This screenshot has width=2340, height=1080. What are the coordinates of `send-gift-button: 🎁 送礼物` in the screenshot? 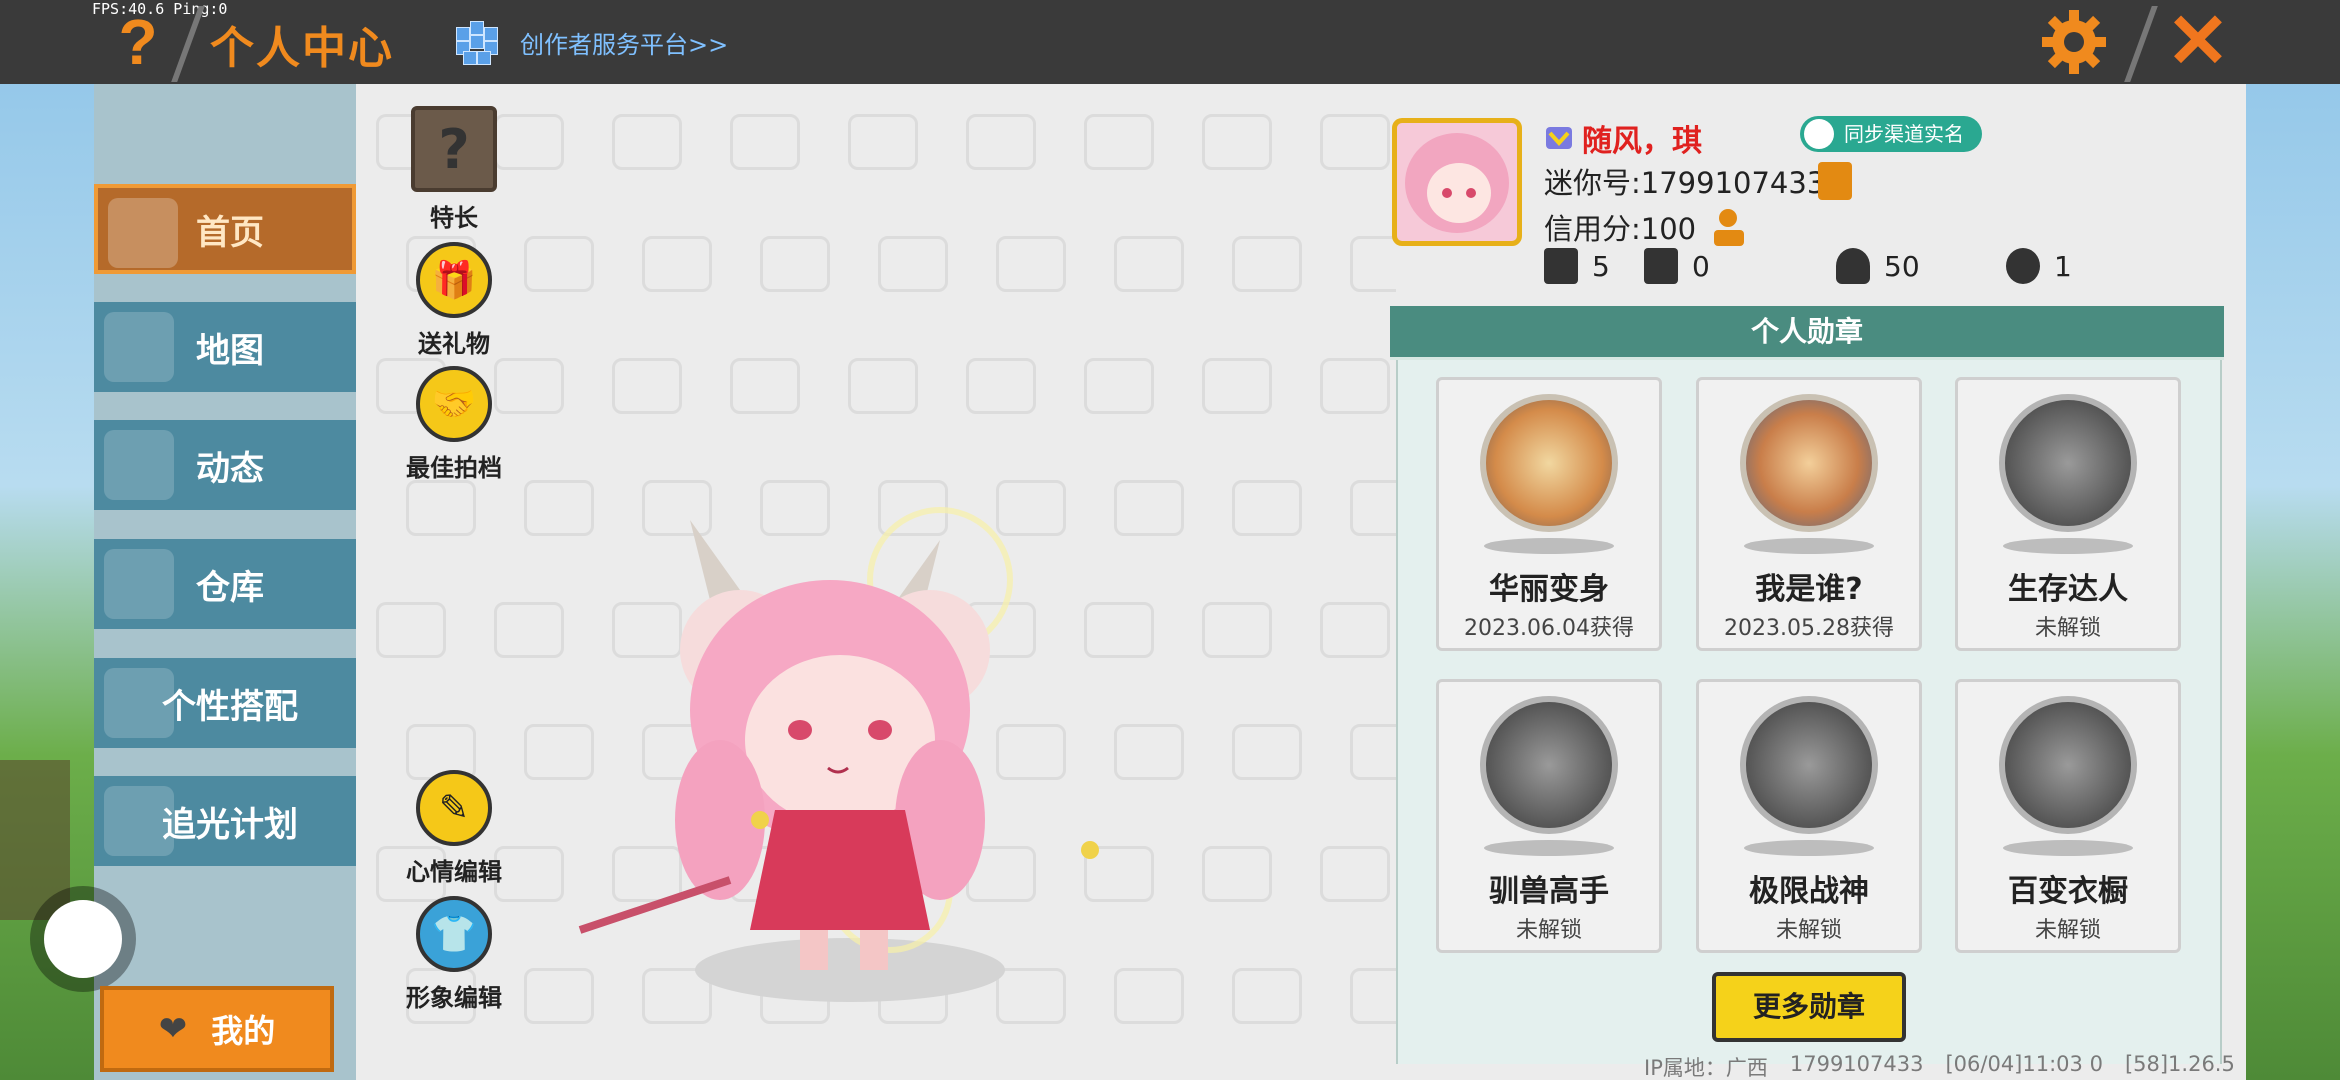 It's located at (454, 300).